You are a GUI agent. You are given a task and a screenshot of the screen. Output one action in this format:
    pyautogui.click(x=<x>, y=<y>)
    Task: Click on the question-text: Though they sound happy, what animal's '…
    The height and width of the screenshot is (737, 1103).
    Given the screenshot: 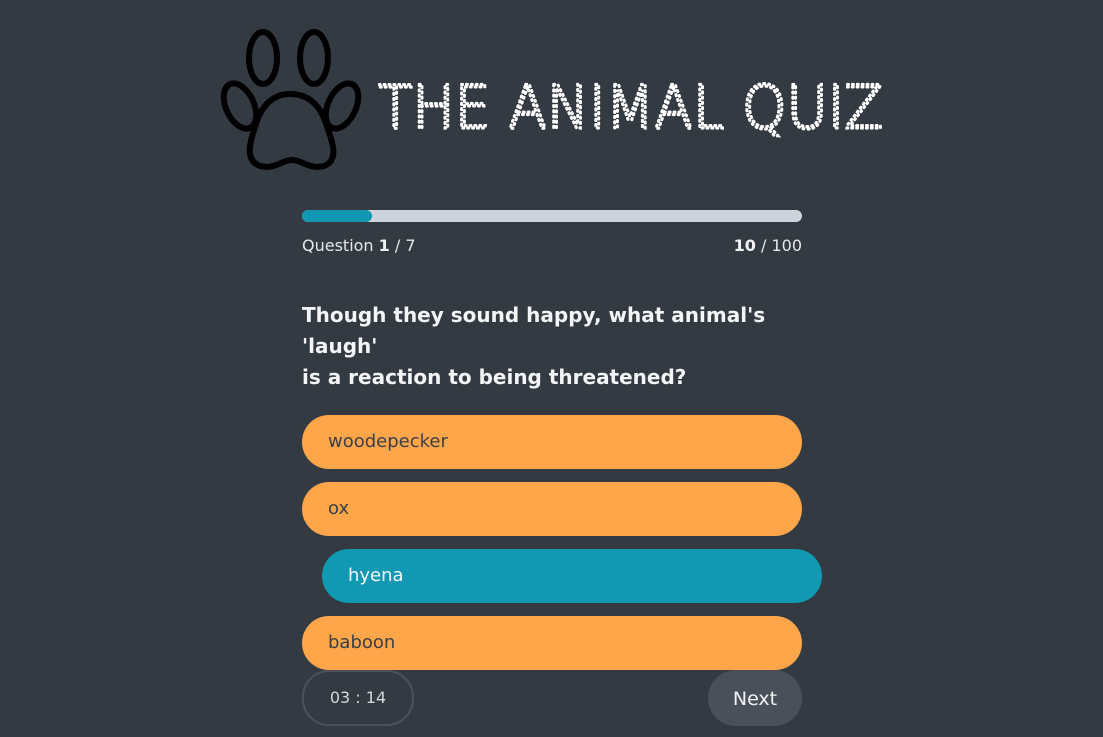 What is the action you would take?
    pyautogui.click(x=534, y=346)
    